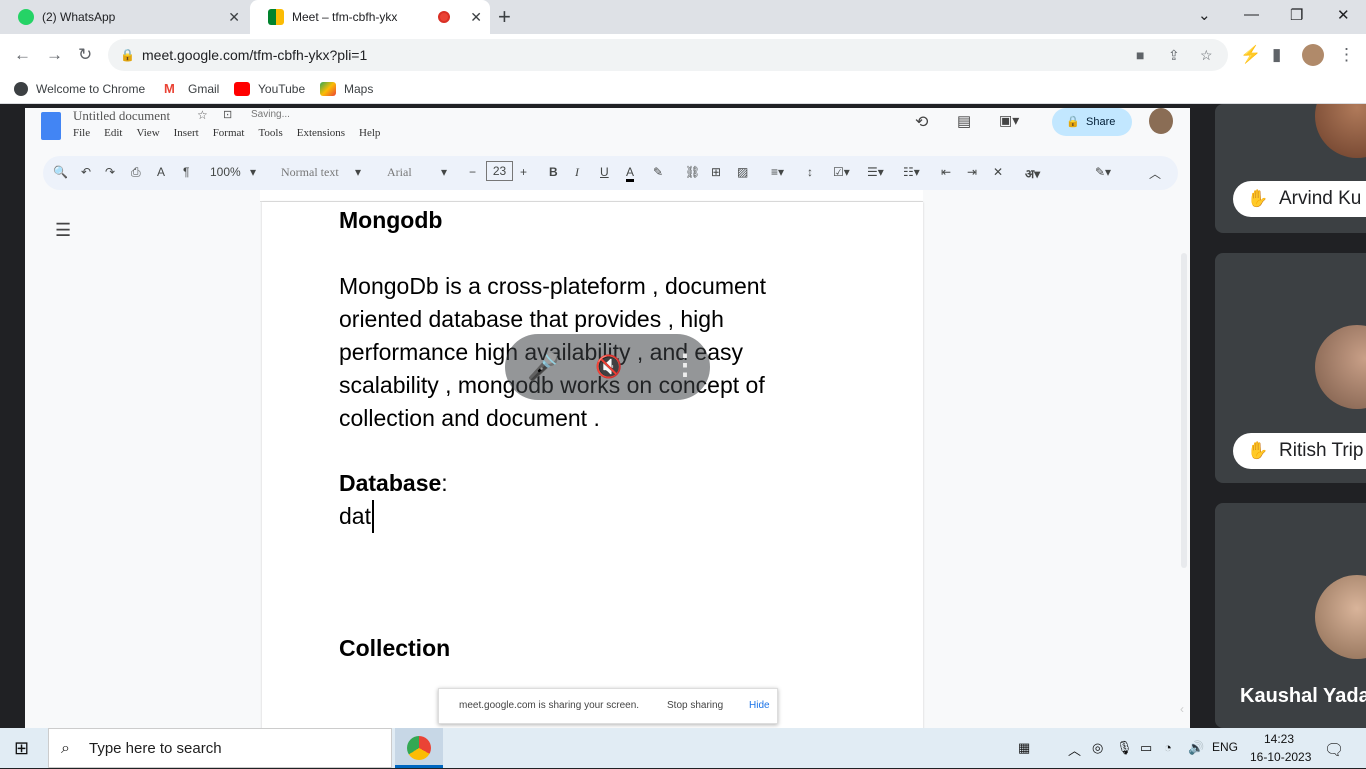  Describe the element at coordinates (147, 133) in the screenshot. I see `menu-view: View` at that location.